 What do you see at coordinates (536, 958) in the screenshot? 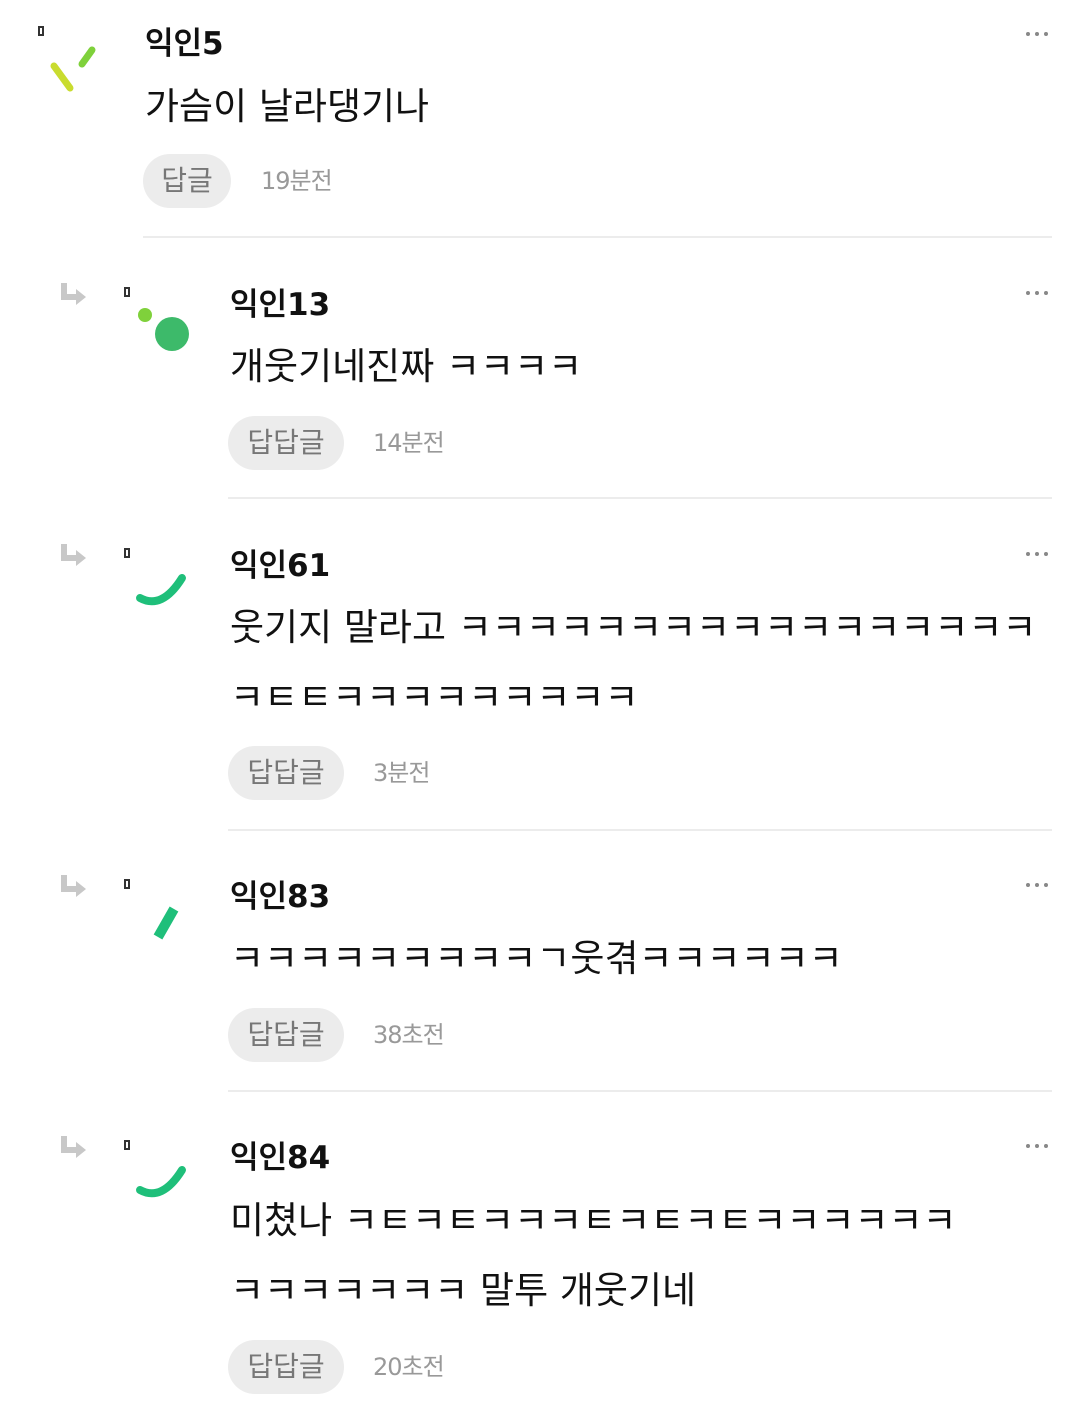
I see `comment-text: ㅋㅋㅋㅋㅋㅋㅋㅋㅋㄱ웃겪ㅋㅋㅋㅋㅋㅋ` at bounding box center [536, 958].